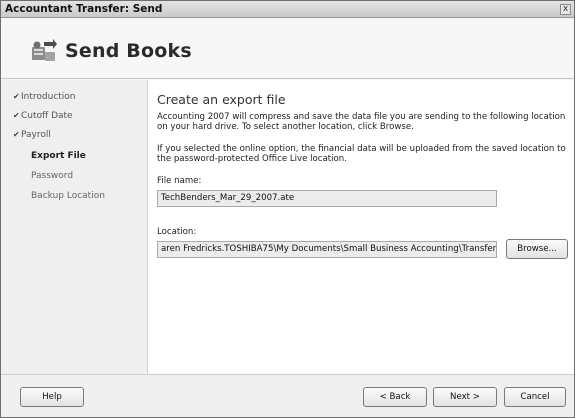 The image size is (575, 418). I want to click on step-backup-location: Backup Location, so click(68, 198).